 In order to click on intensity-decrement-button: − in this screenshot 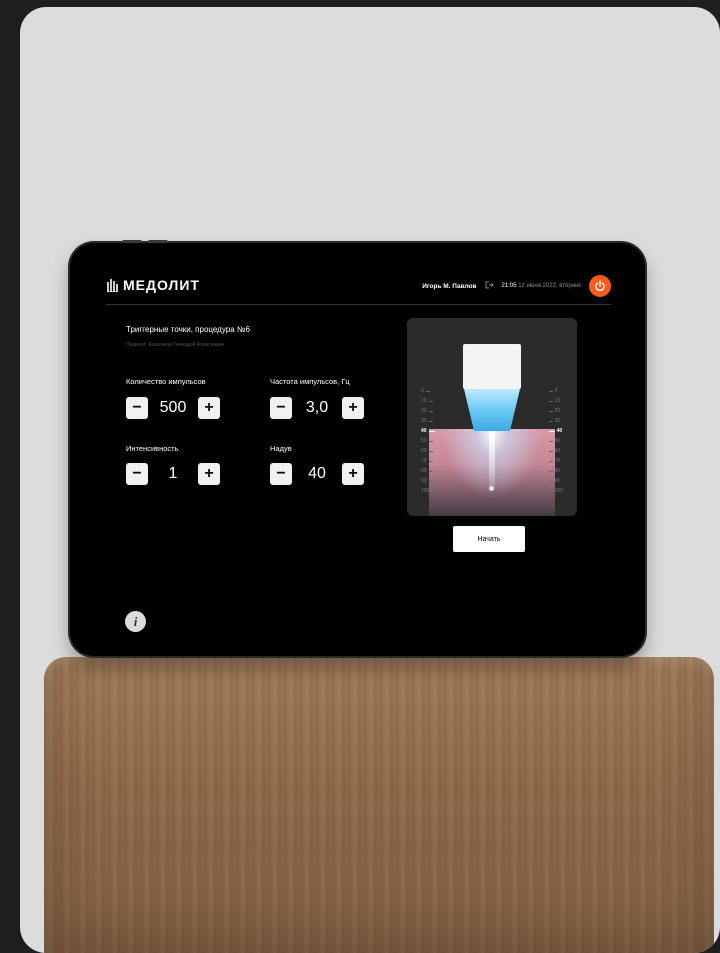, I will do `click(137, 474)`.